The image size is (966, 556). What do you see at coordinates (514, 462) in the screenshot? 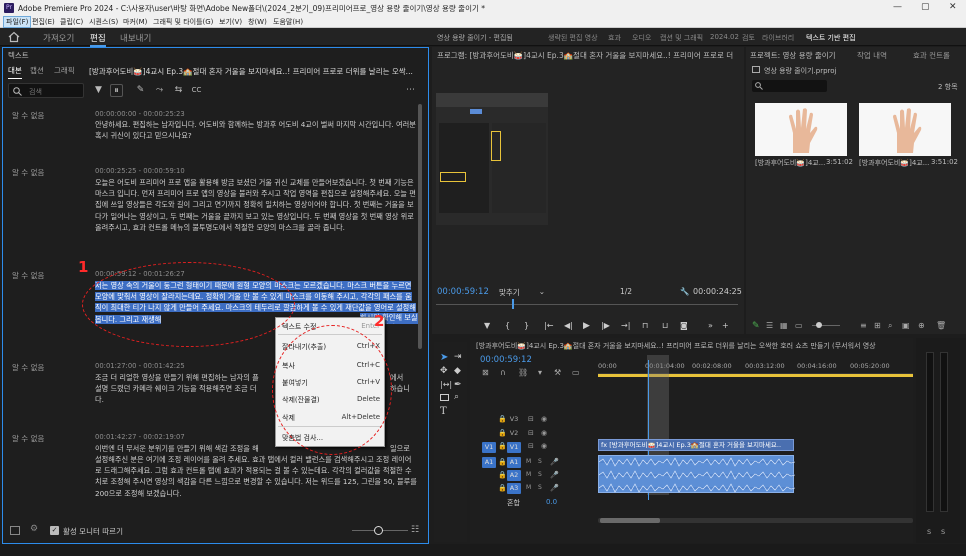
I see `track-a1-label: A1` at bounding box center [514, 462].